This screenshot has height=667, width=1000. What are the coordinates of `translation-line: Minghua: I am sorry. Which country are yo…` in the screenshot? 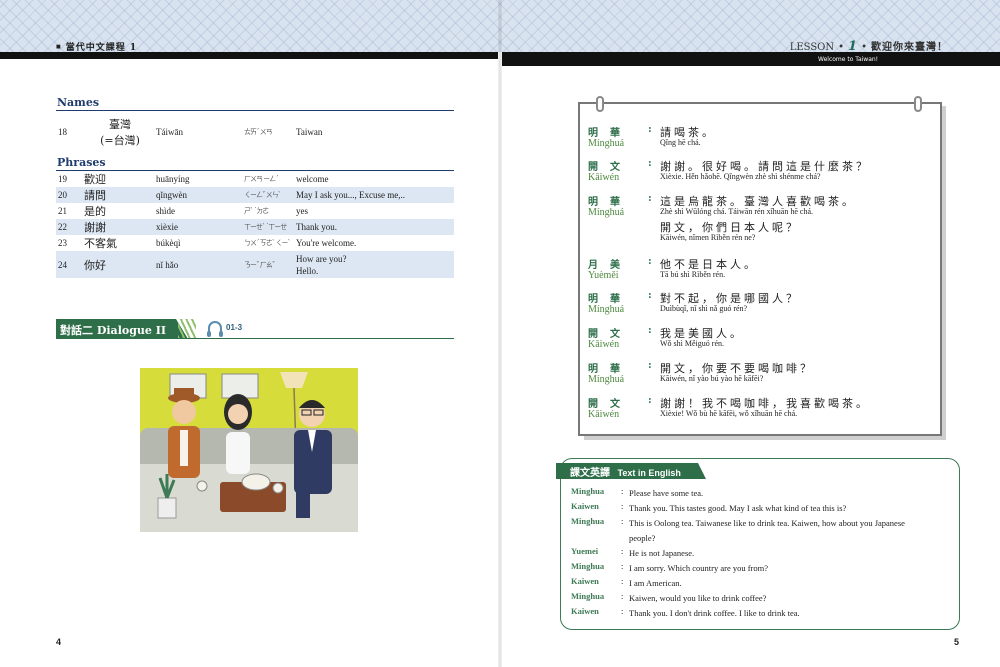 It's located at (750, 568).